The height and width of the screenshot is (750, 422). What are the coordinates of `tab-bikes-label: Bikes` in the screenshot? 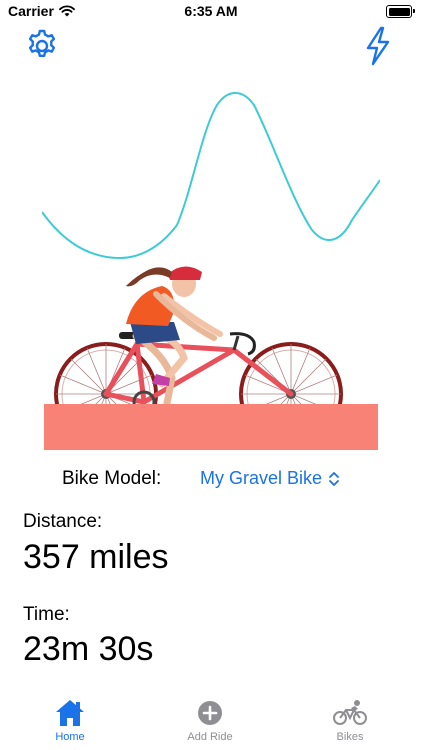 It's located at (350, 737).